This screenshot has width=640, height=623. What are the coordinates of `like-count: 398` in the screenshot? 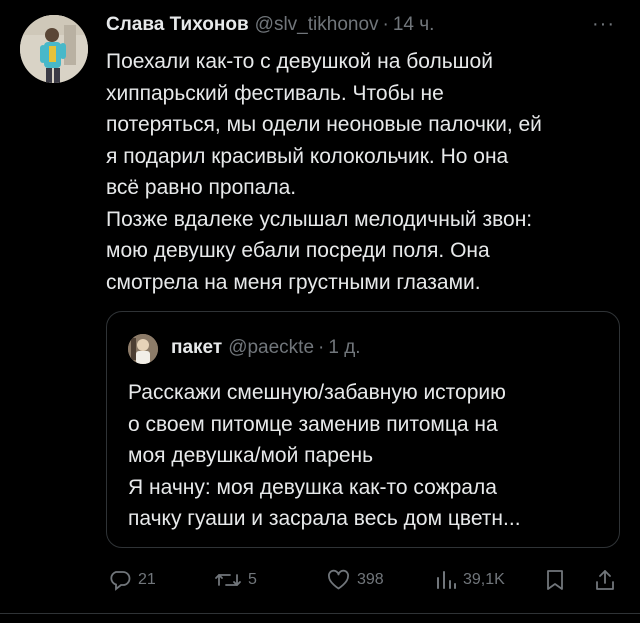 It's located at (370, 579).